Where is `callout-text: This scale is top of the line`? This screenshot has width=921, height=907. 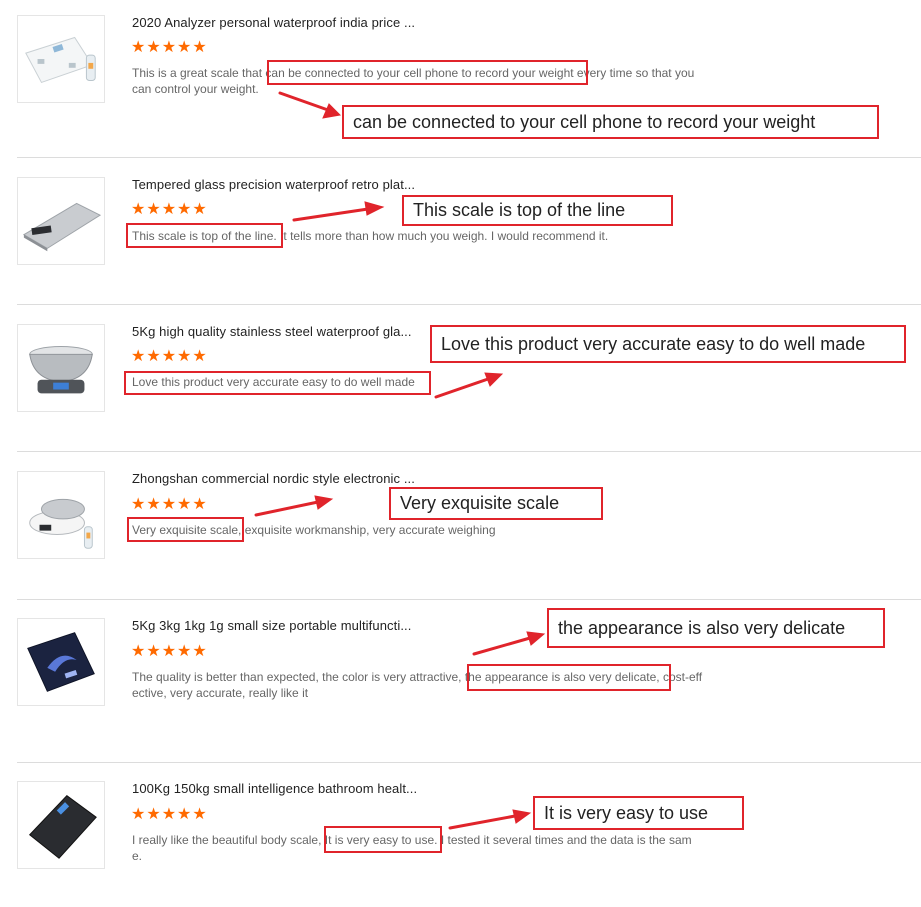
callout-text: This scale is top of the line is located at coordinates (519, 210).